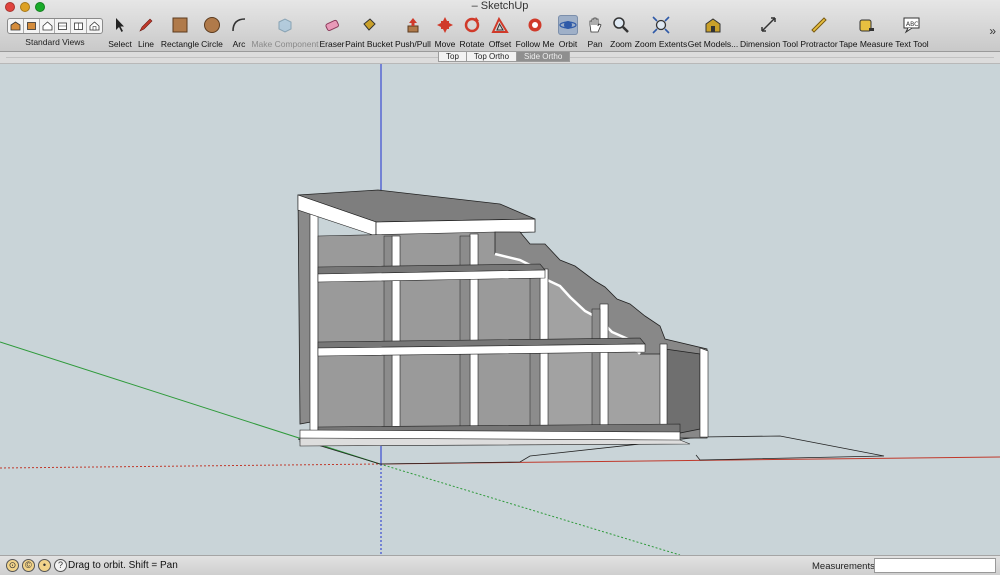 The width and height of the screenshot is (1000, 575). What do you see at coordinates (146, 44) in the screenshot?
I see `tool-line-label: Line` at bounding box center [146, 44].